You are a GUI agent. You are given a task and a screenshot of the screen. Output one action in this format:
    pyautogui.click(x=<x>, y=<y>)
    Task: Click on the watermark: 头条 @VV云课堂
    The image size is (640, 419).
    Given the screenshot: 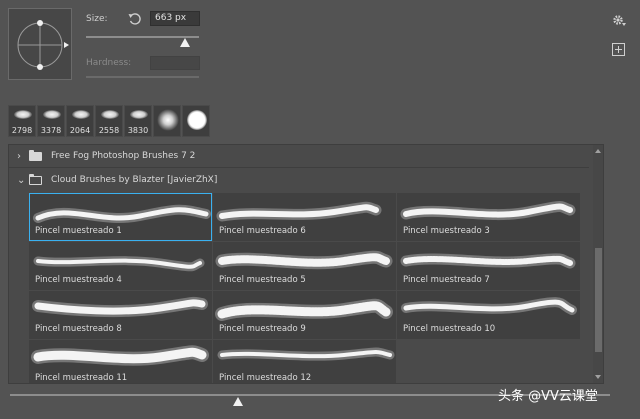 What is the action you would take?
    pyautogui.click(x=548, y=396)
    